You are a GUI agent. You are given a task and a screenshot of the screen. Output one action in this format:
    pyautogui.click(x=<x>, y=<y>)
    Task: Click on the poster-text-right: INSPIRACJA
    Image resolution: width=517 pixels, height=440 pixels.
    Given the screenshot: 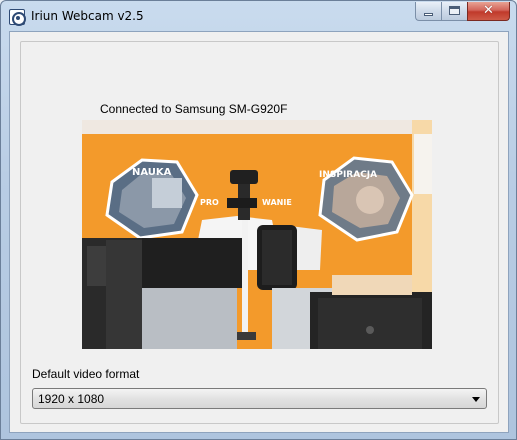 What is the action you would take?
    pyautogui.click(x=348, y=175)
    